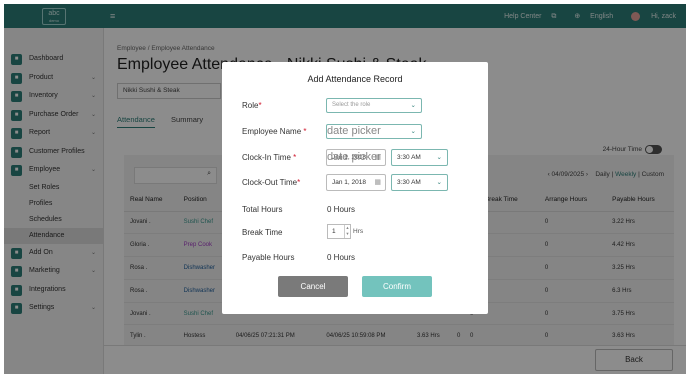  What do you see at coordinates (271, 182) in the screenshot?
I see `clock-out-label: Clock-Out Time*` at bounding box center [271, 182].